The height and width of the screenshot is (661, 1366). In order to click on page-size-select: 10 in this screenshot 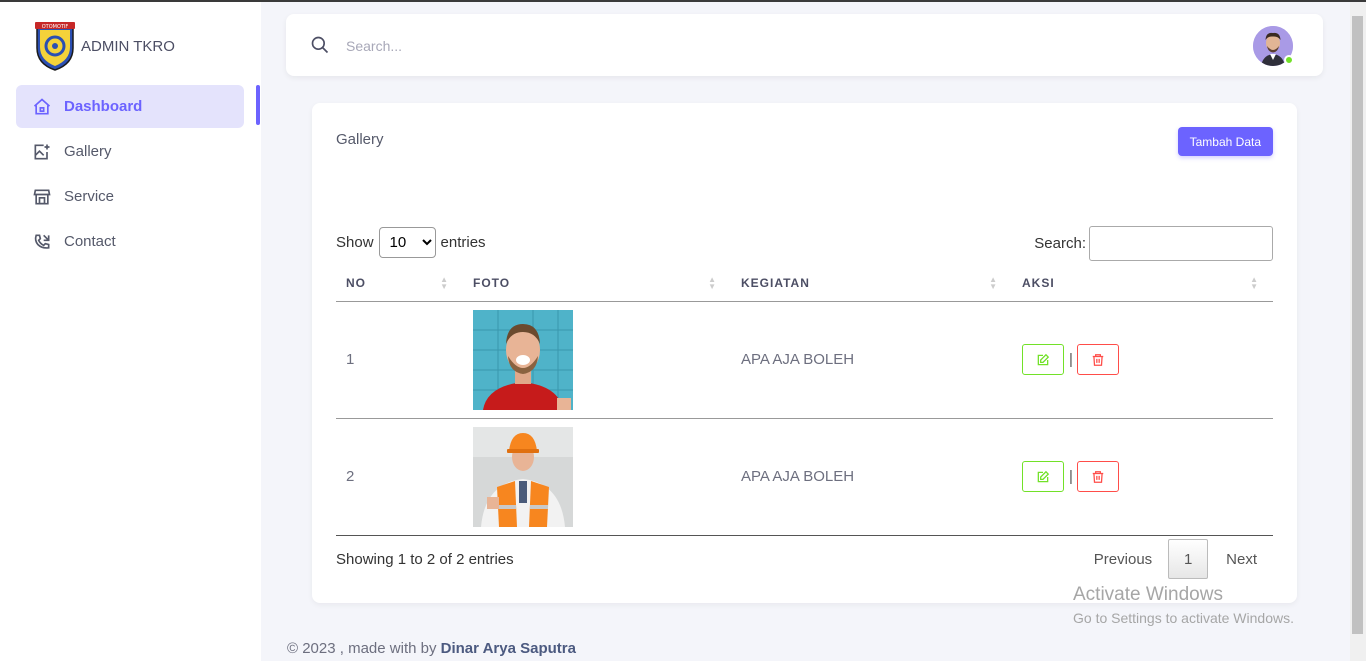, I will do `click(407, 242)`.